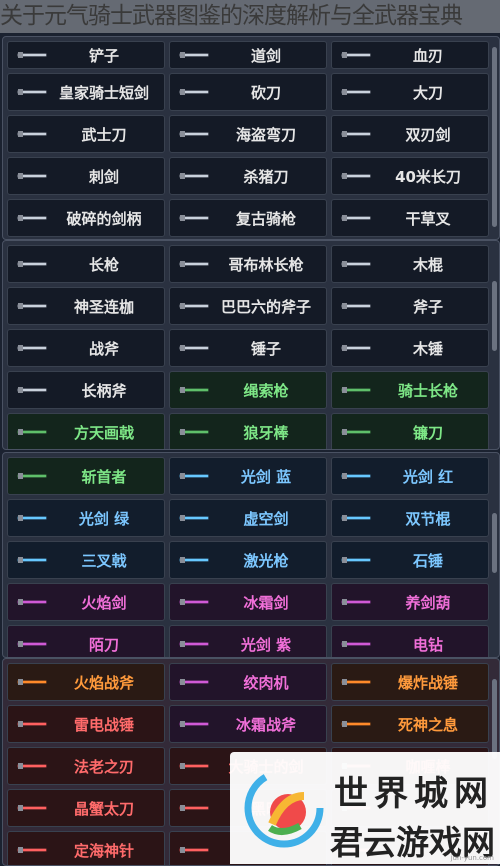 Image resolution: width=500 pixels, height=866 pixels. I want to click on weapon-cell: 火焰剑, so click(86, 602).